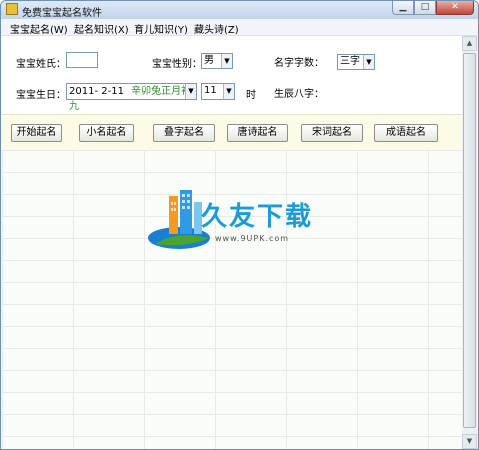 Image resolution: width=479 pixels, height=450 pixels. What do you see at coordinates (82, 60) in the screenshot?
I see `surname-input` at bounding box center [82, 60].